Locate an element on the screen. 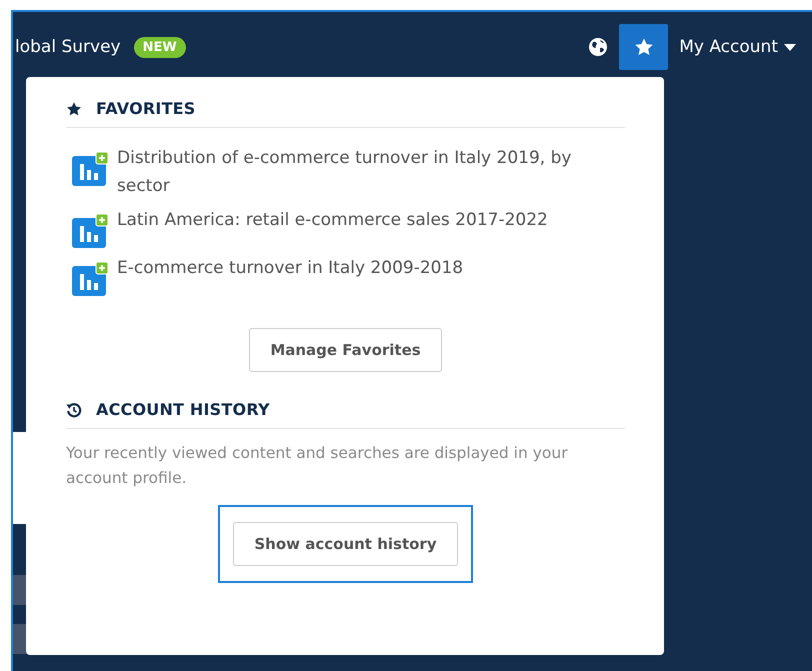 The width and height of the screenshot is (812, 671). favorite-link: Latin America: retail e-commerce sales 2017-2022 is located at coordinates (332, 220).